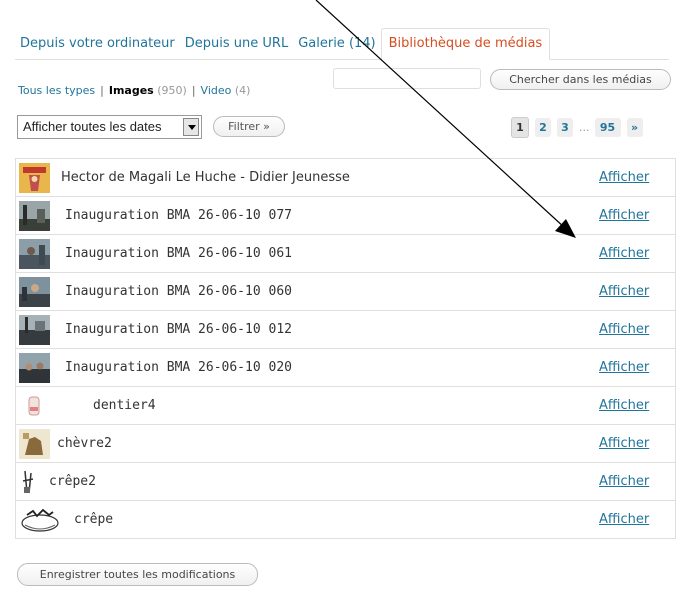 This screenshot has height=596, width=684. I want to click on pagination: 1 2 3 ... 95 », so click(580, 127).